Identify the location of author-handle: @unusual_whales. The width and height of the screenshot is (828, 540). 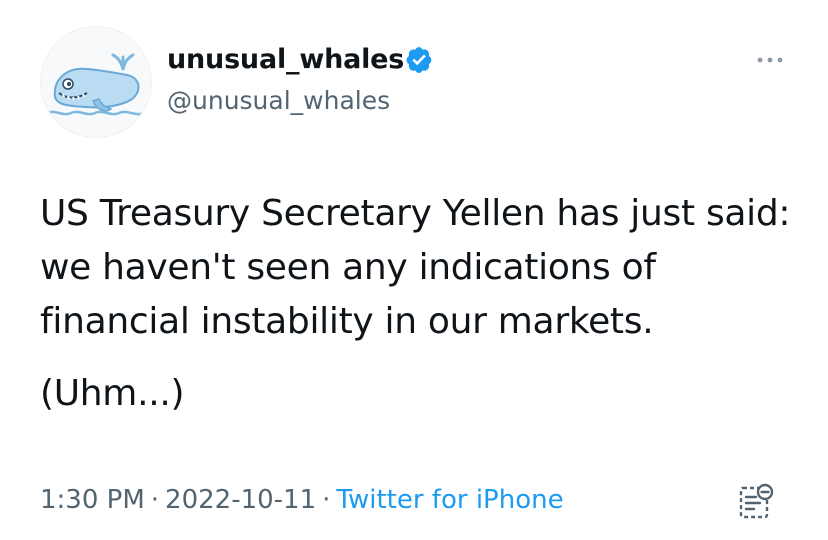
(278, 101).